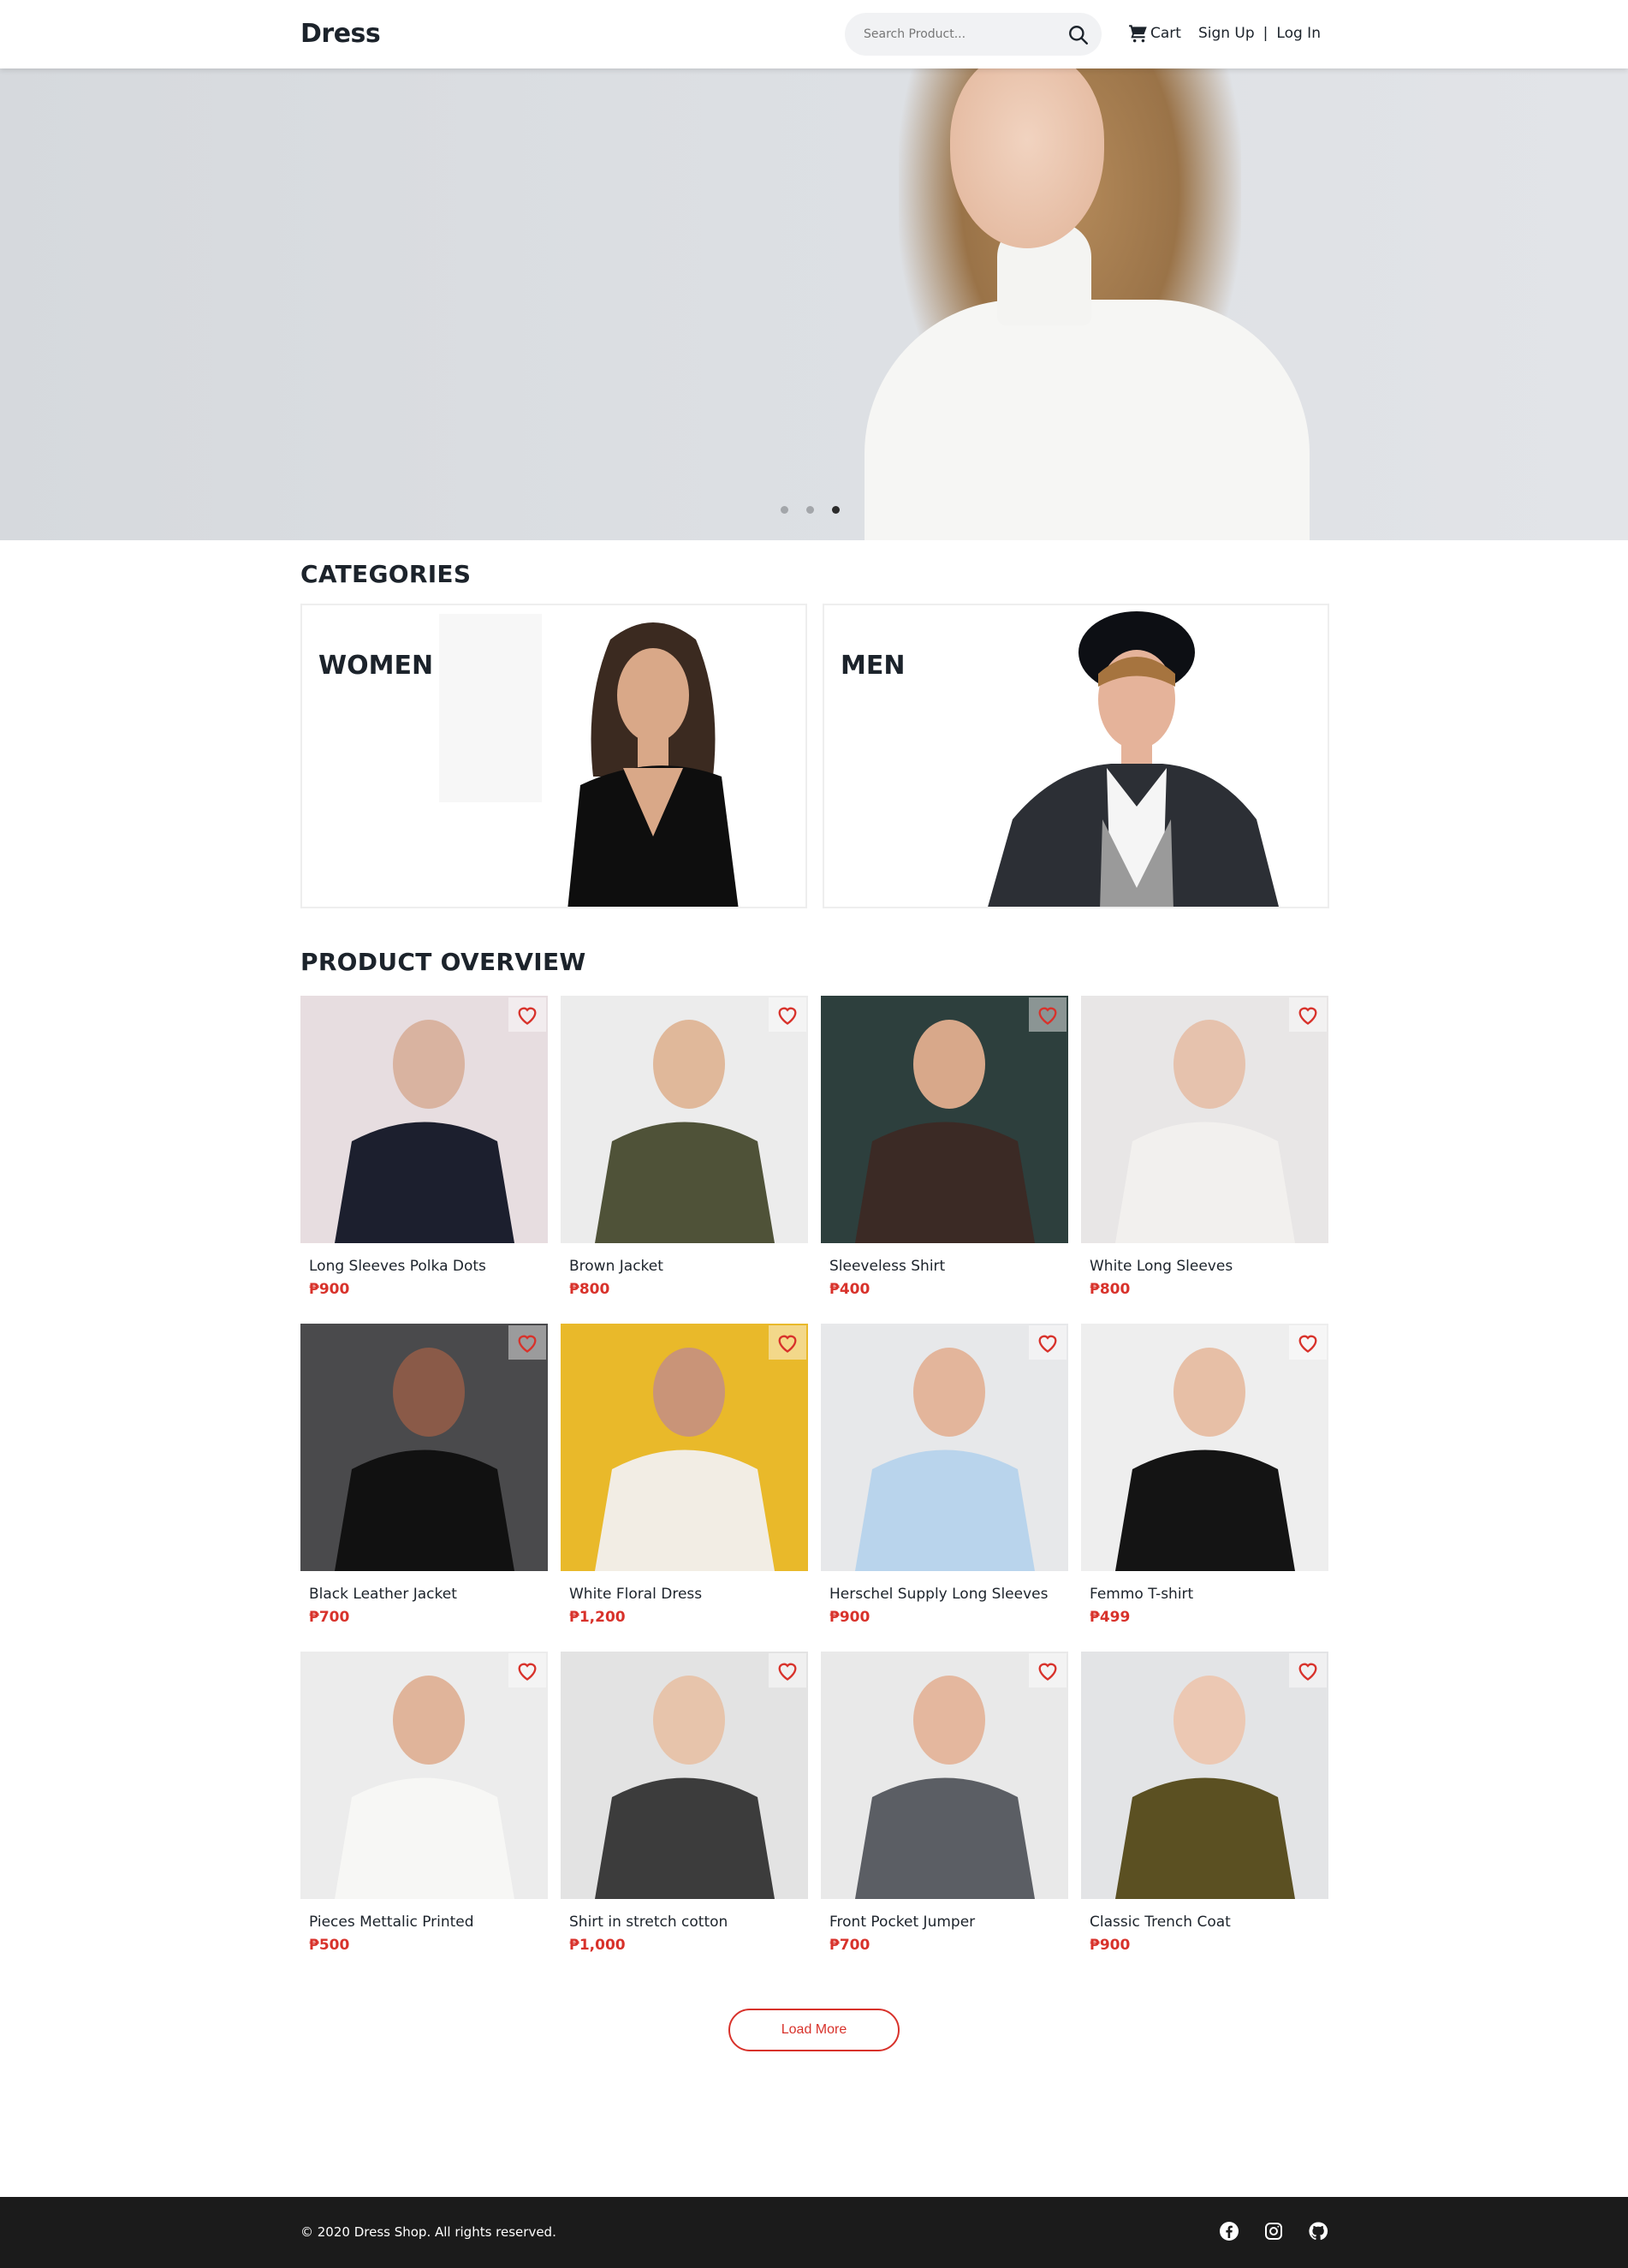  What do you see at coordinates (1161, 1266) in the screenshot?
I see `product-name: White Long Sleeves` at bounding box center [1161, 1266].